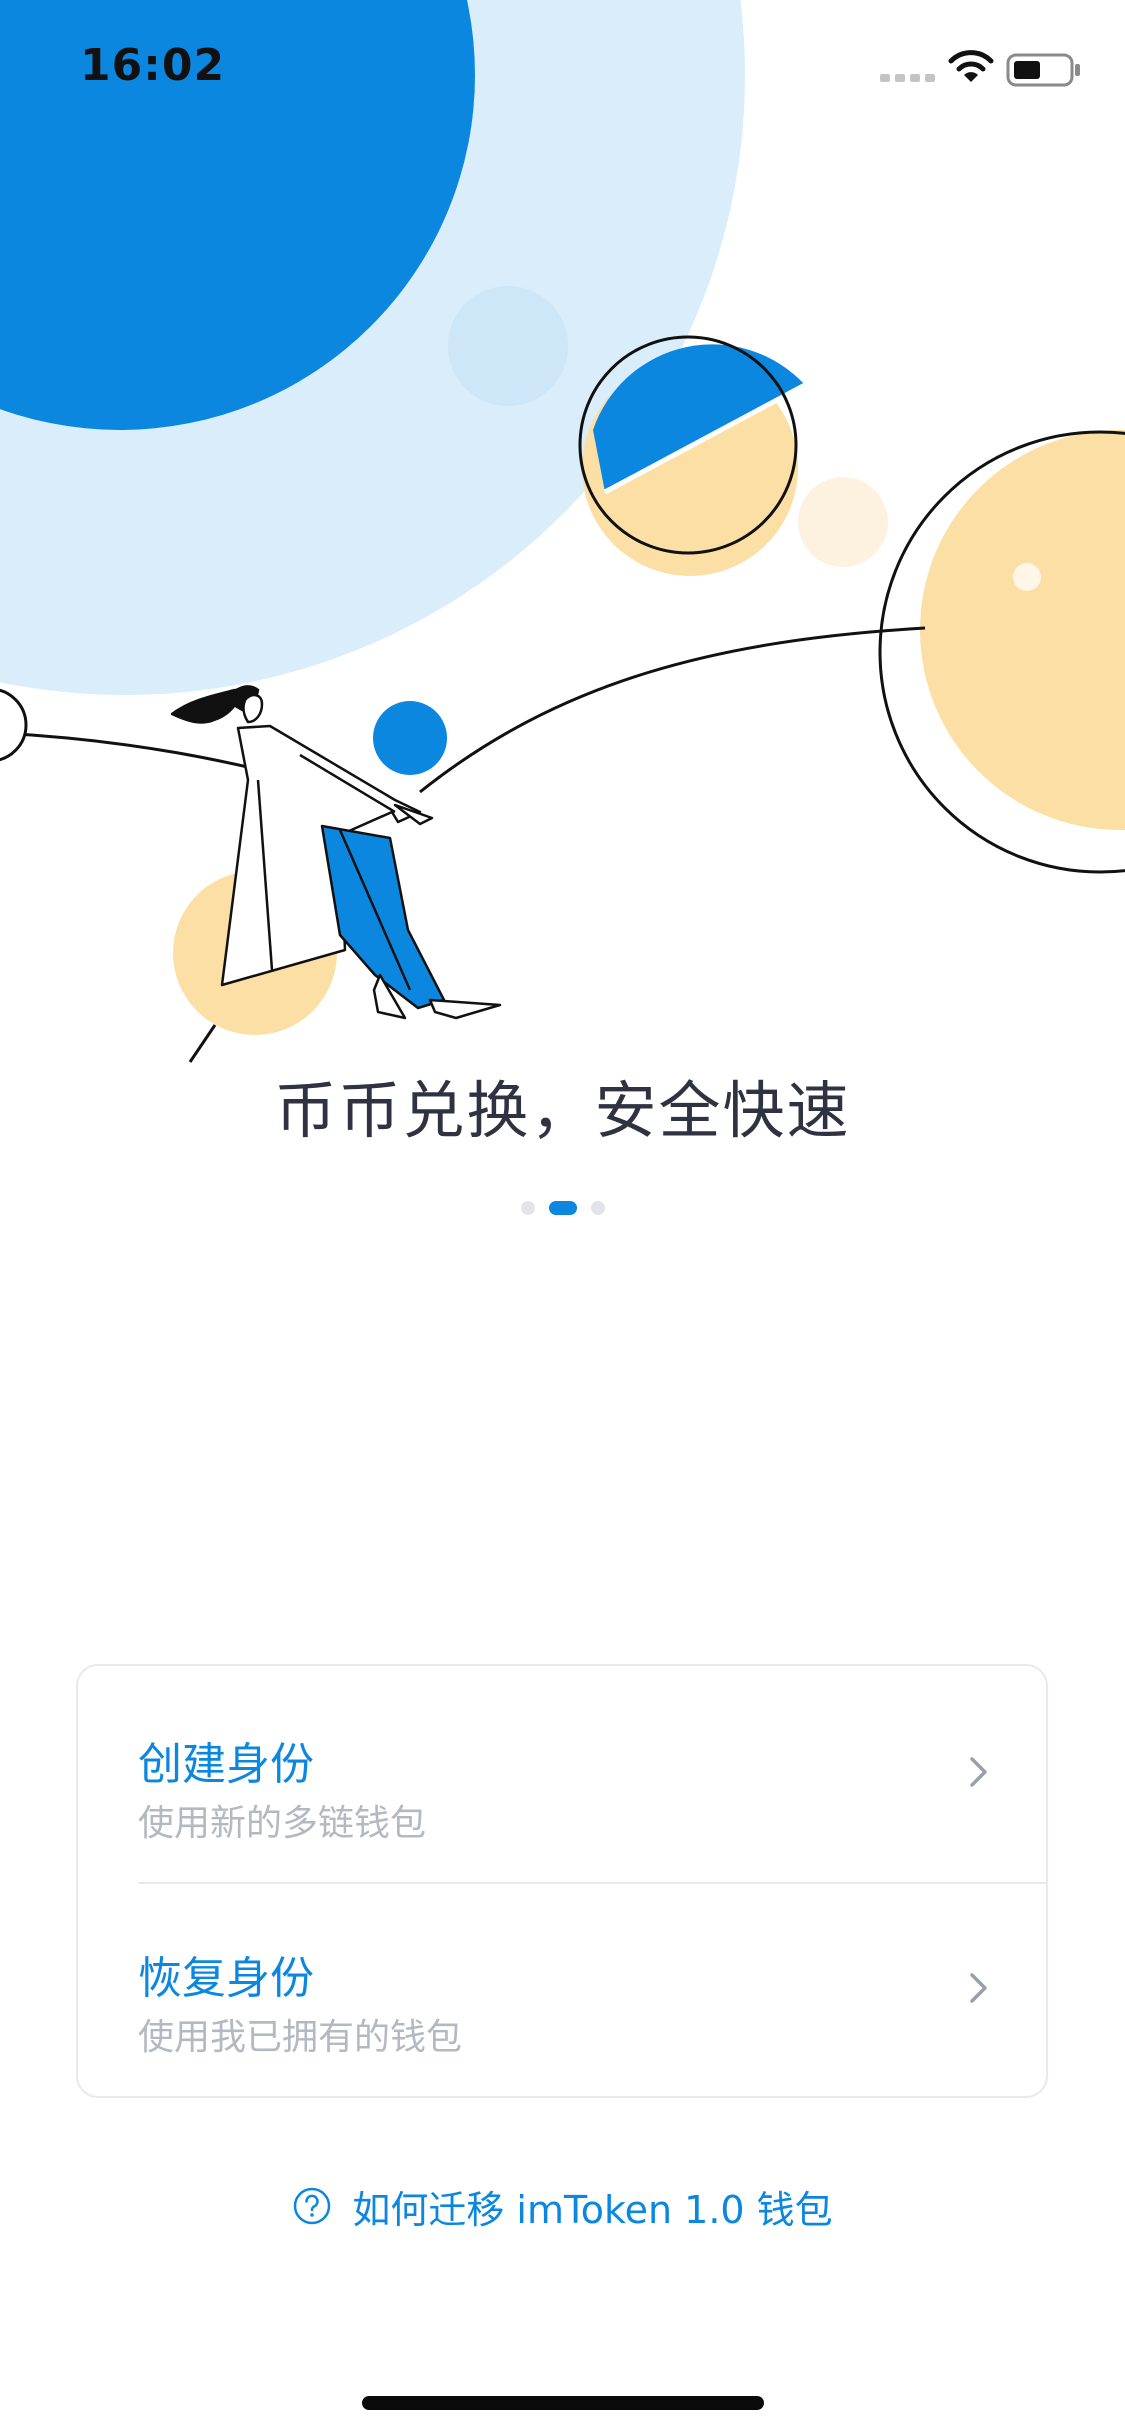 This screenshot has height=2436, width=1125. Describe the element at coordinates (410, 738) in the screenshot. I see `blue-dot` at that location.